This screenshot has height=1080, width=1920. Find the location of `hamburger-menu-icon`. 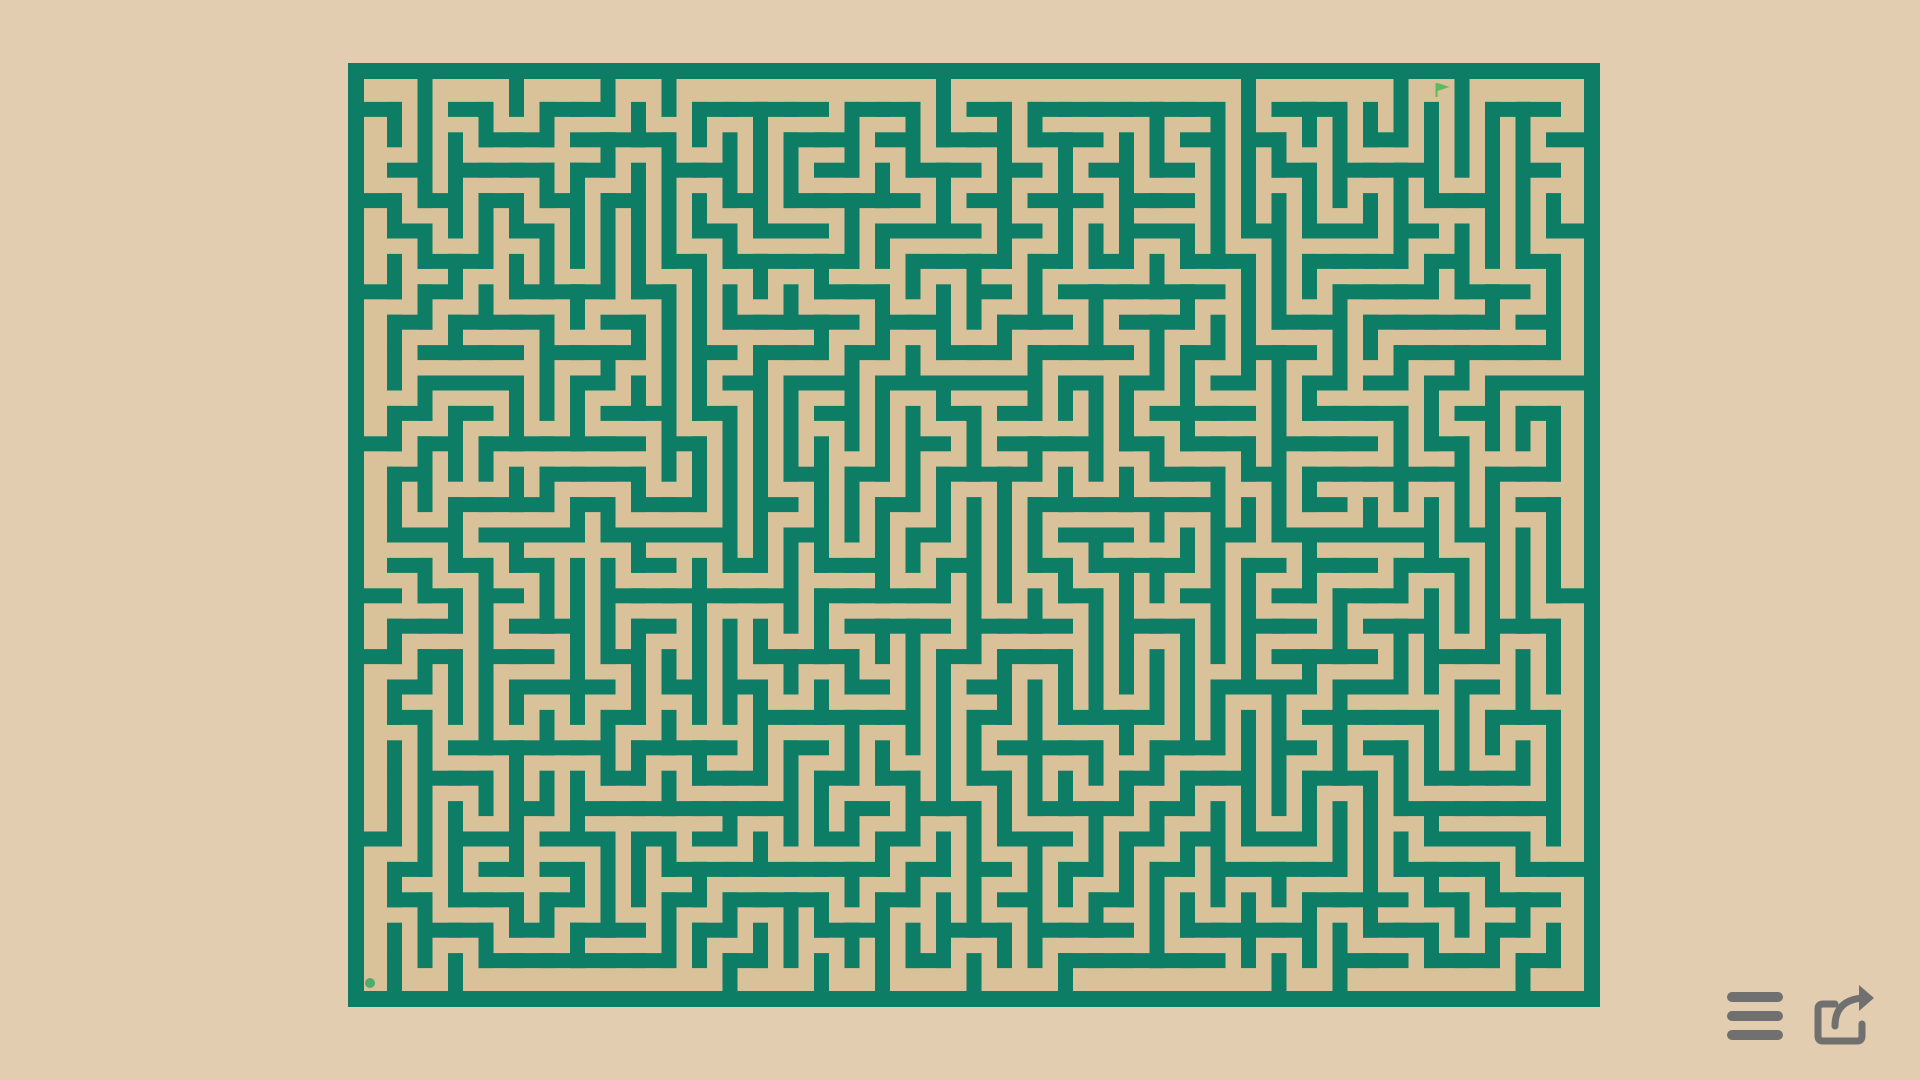

hamburger-menu-icon is located at coordinates (1755, 1016).